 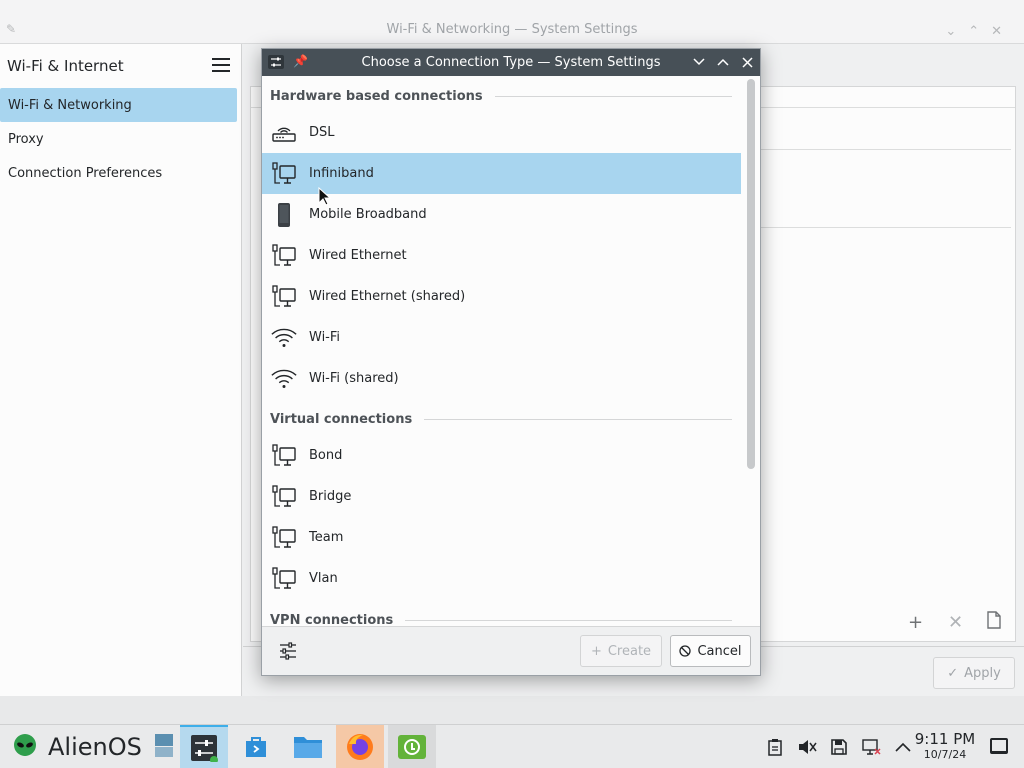 I want to click on list-scrollbar, so click(x=751, y=354).